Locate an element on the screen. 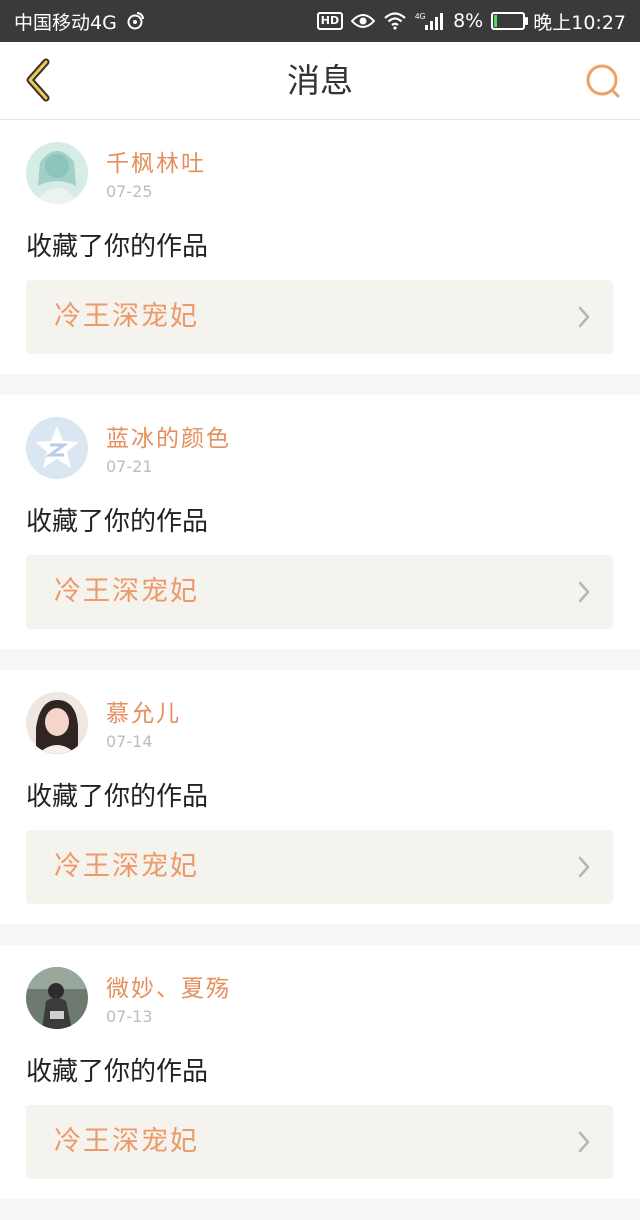 The height and width of the screenshot is (1220, 640). battery-percent: 8% is located at coordinates (468, 21).